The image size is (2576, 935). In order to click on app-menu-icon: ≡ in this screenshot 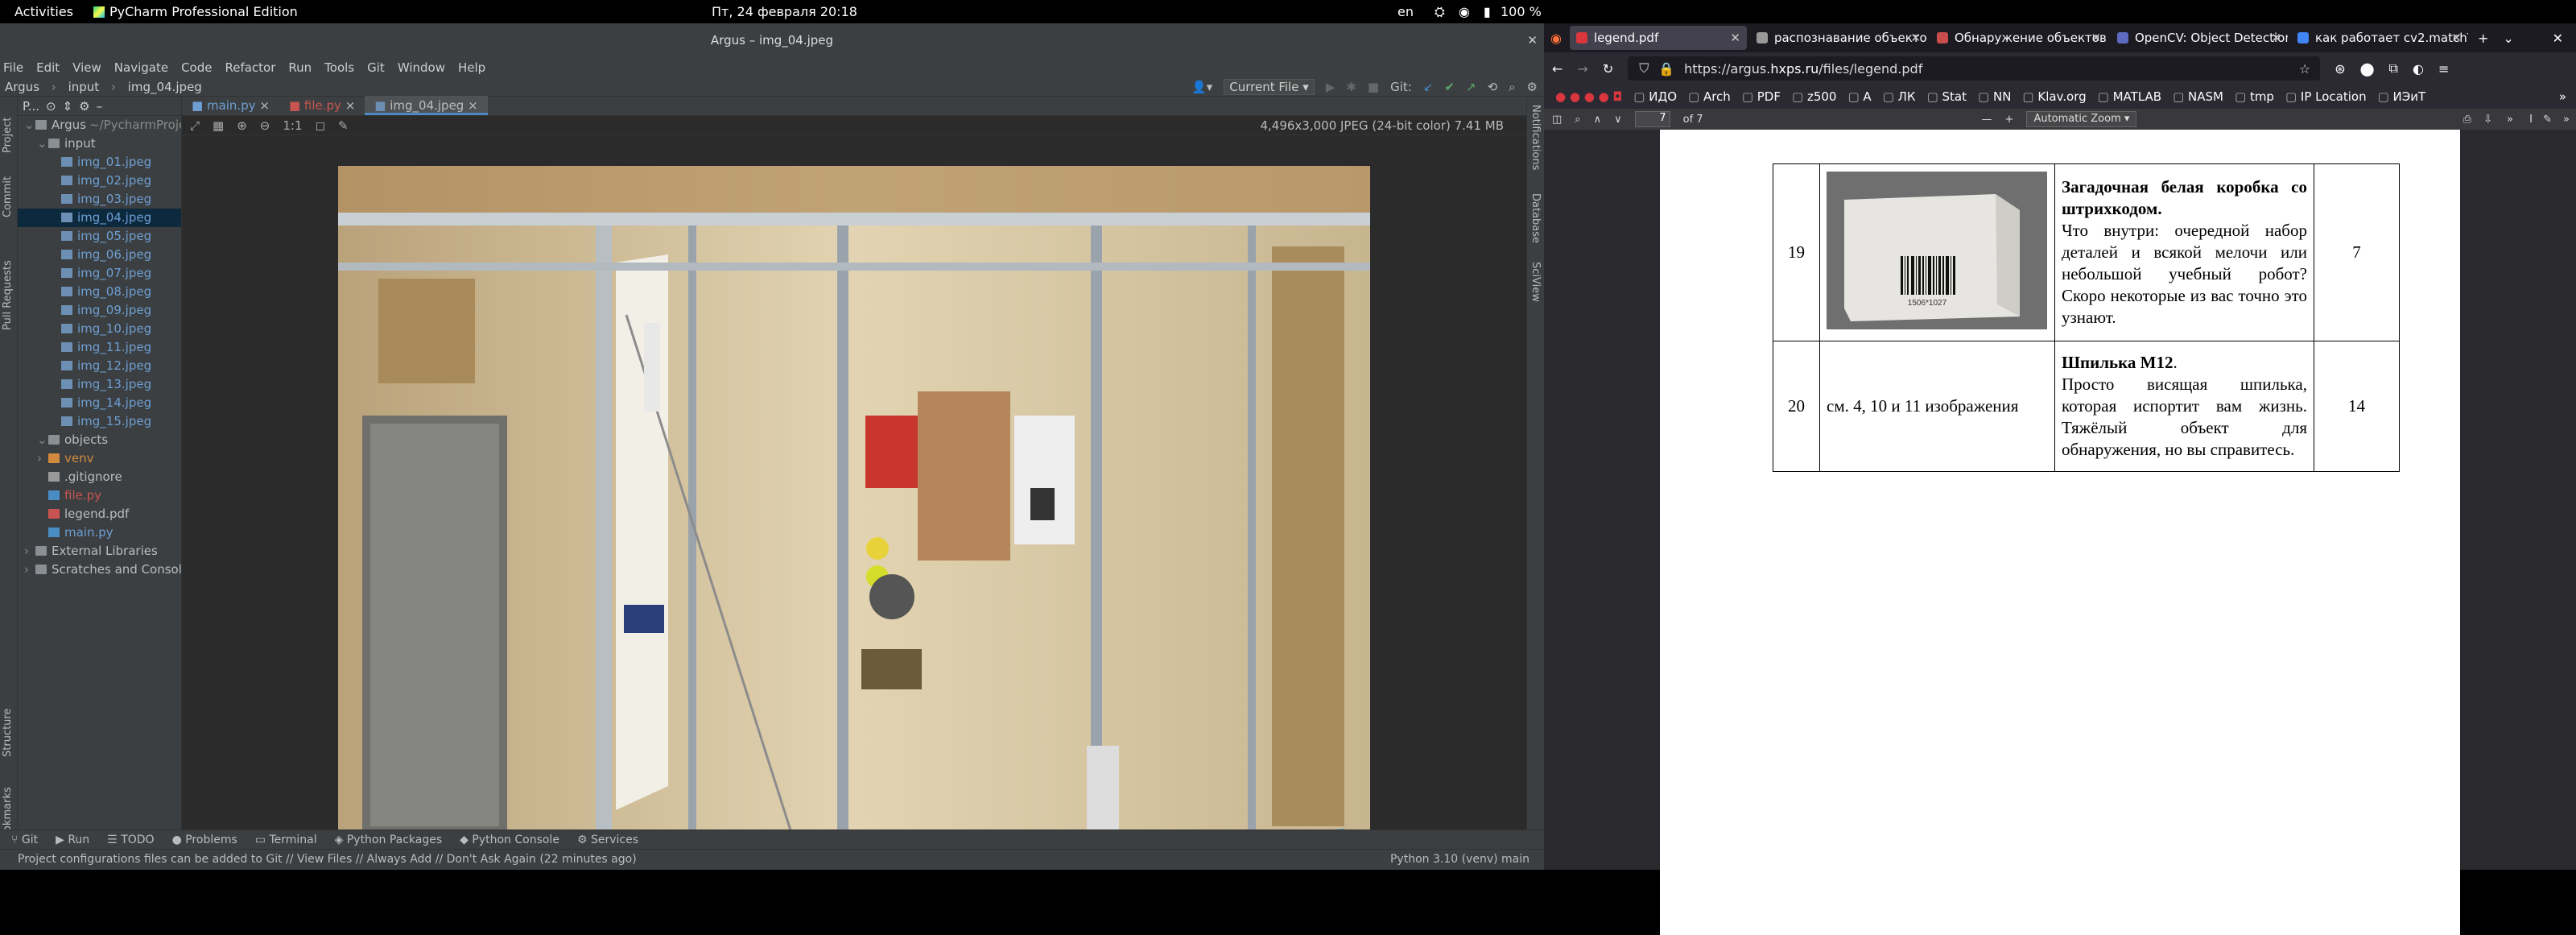, I will do `click(2443, 69)`.